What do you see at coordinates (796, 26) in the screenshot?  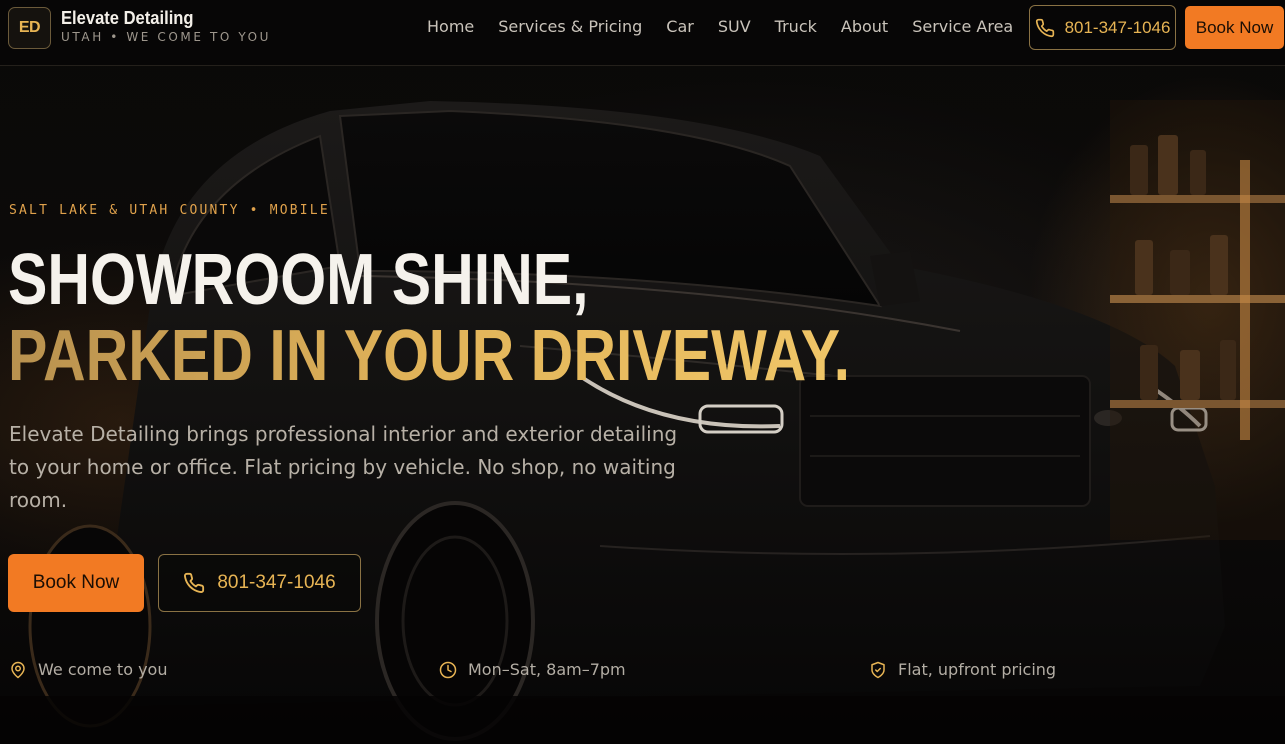 I see `nav-item-truck: Truck` at bounding box center [796, 26].